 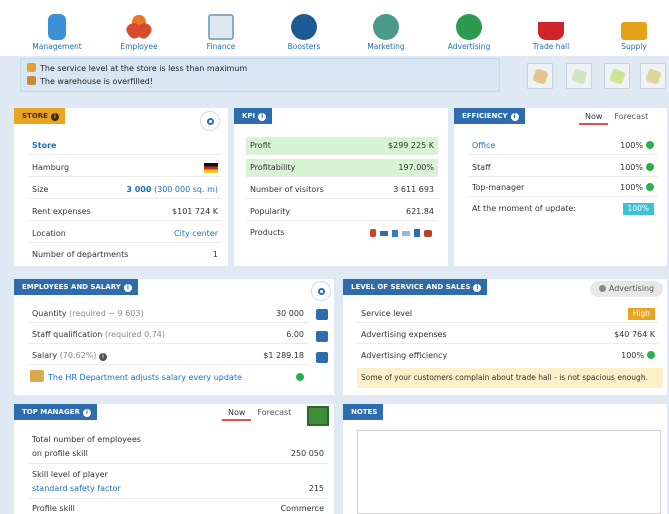 I want to click on size-value: 3 000 (300 000 sq. m), so click(x=172, y=190).